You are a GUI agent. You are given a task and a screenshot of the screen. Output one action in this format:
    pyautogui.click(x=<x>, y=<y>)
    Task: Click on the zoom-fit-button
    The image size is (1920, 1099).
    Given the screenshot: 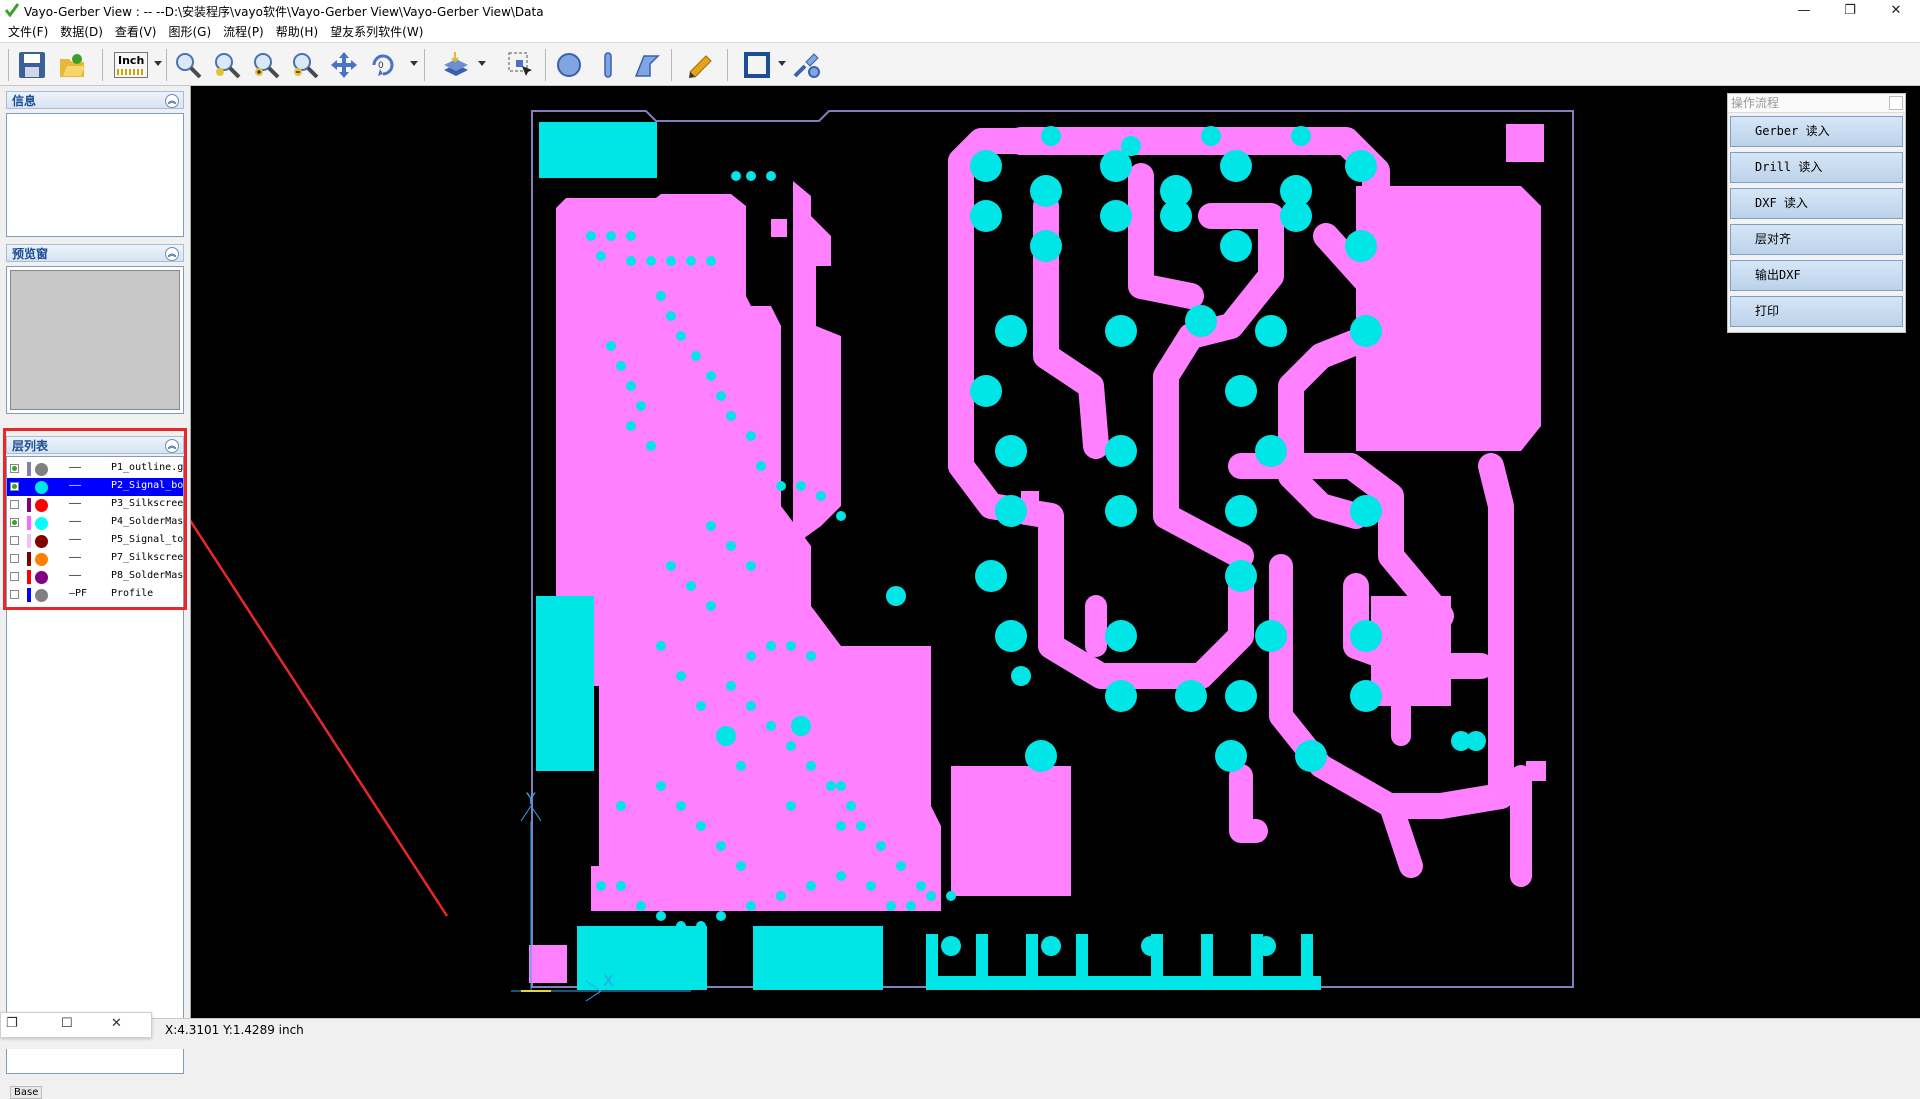 What is the action you would take?
    pyautogui.click(x=227, y=65)
    